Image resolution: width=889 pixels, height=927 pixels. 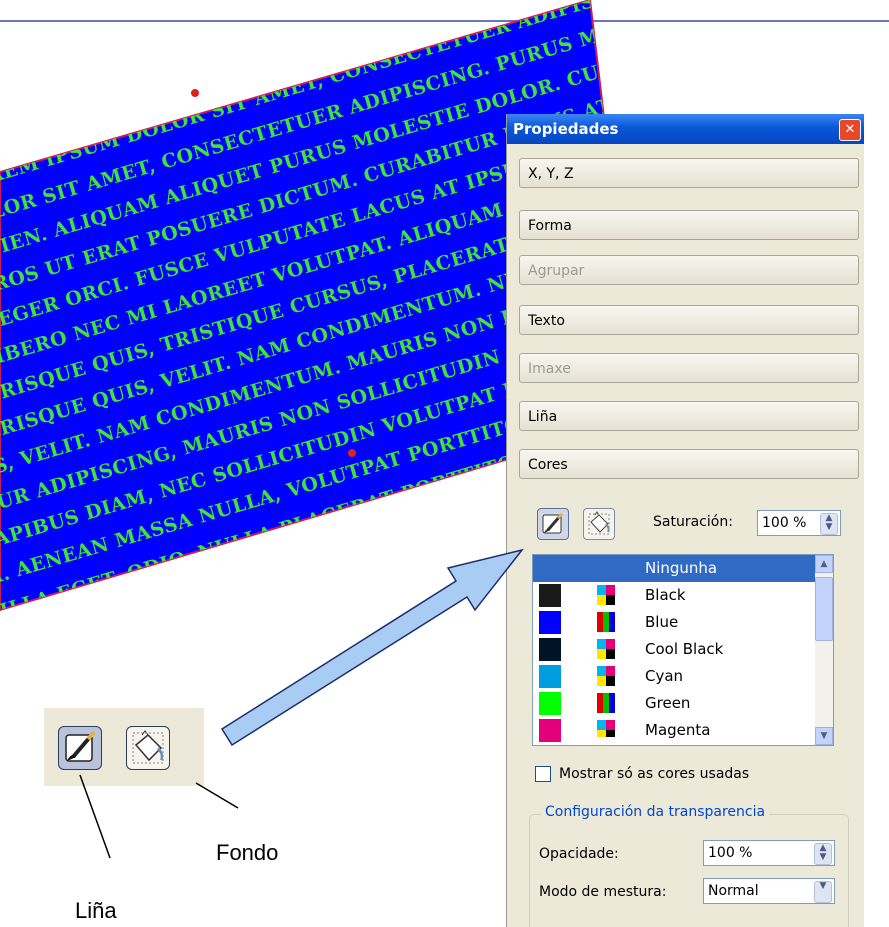 I want to click on fondo-pointer-line, so click(x=217, y=795).